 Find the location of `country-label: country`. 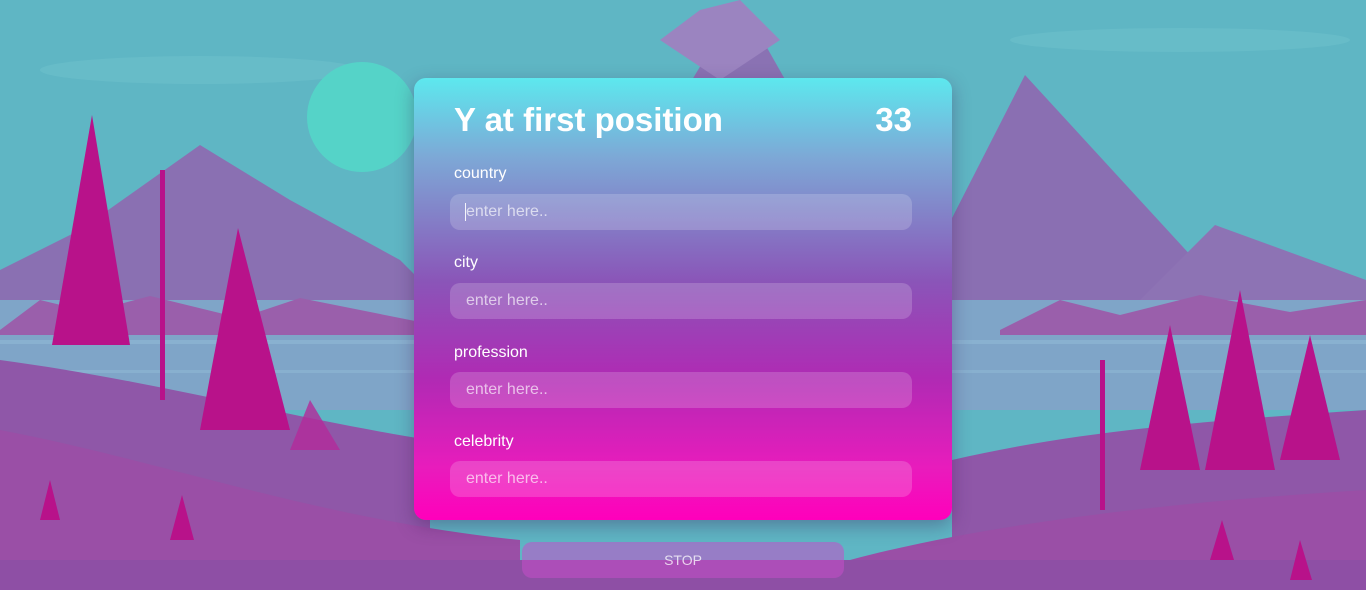

country-label: country is located at coordinates (480, 173).